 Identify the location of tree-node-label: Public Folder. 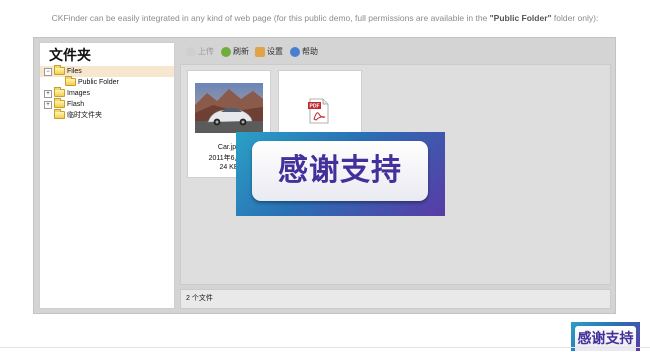
(98, 82).